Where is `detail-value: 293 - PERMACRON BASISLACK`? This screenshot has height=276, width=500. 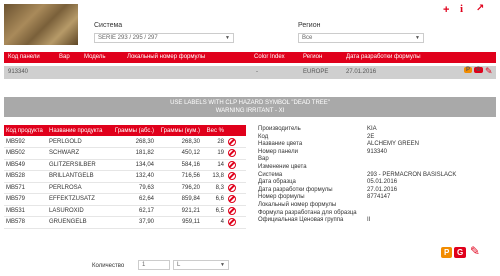 detail-value: 293 - PERMACRON BASISLACK is located at coordinates (412, 174).